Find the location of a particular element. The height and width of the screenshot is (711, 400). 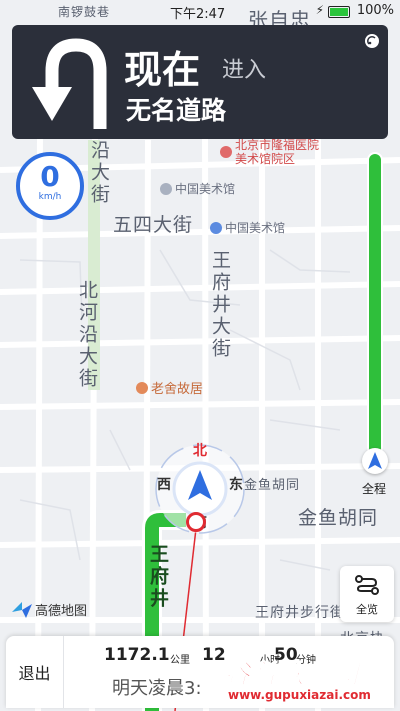

speed-value: 0 is located at coordinates (50, 176).